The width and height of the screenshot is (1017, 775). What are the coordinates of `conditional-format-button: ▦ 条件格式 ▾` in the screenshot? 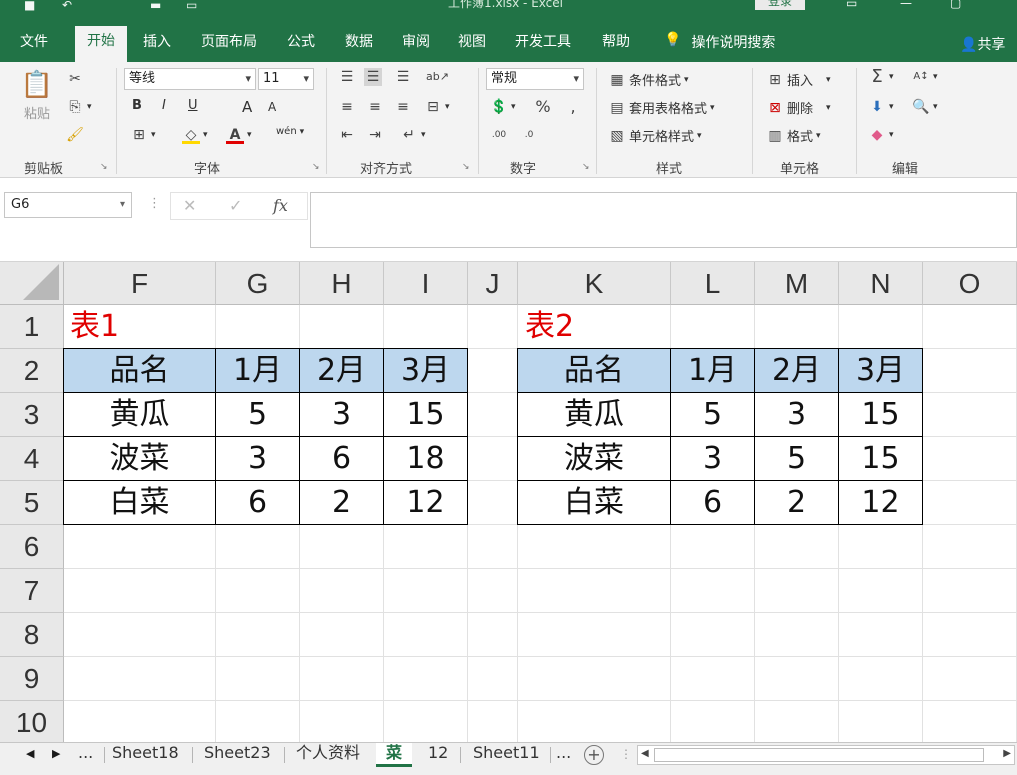 It's located at (648, 80).